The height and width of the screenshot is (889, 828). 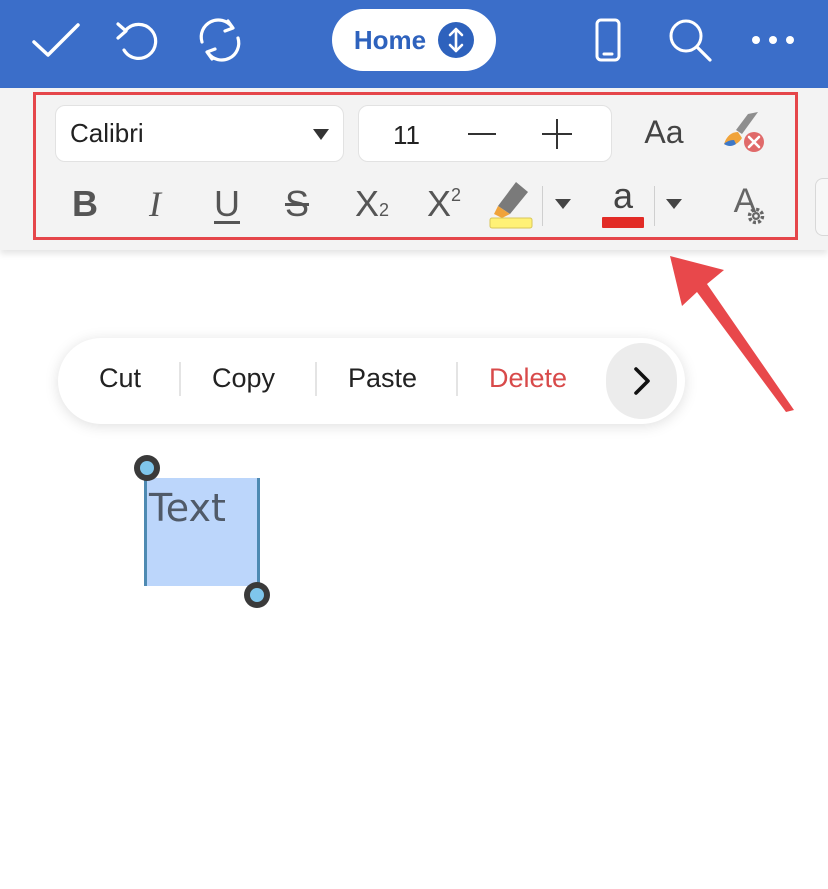 I want to click on copy-menu-item: Copy, so click(x=243, y=378).